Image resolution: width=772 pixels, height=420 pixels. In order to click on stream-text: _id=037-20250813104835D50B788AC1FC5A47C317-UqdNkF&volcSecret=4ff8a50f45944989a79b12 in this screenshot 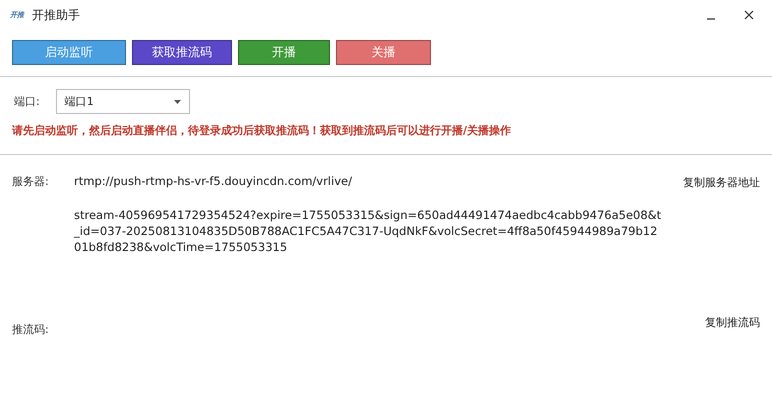, I will do `click(366, 231)`.